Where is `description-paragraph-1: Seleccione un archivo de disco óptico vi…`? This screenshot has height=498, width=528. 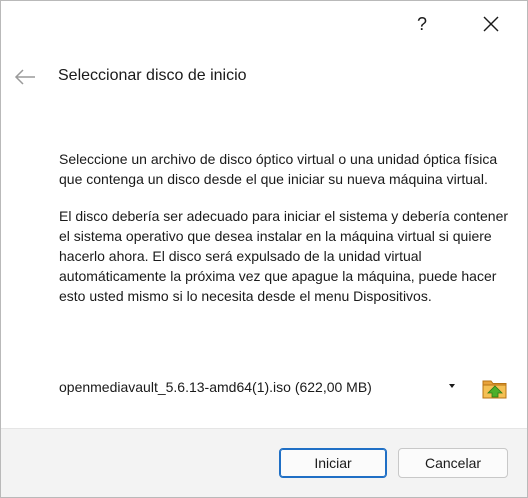
description-paragraph-1: Seleccione un archivo de disco óptico vi… is located at coordinates (278, 169).